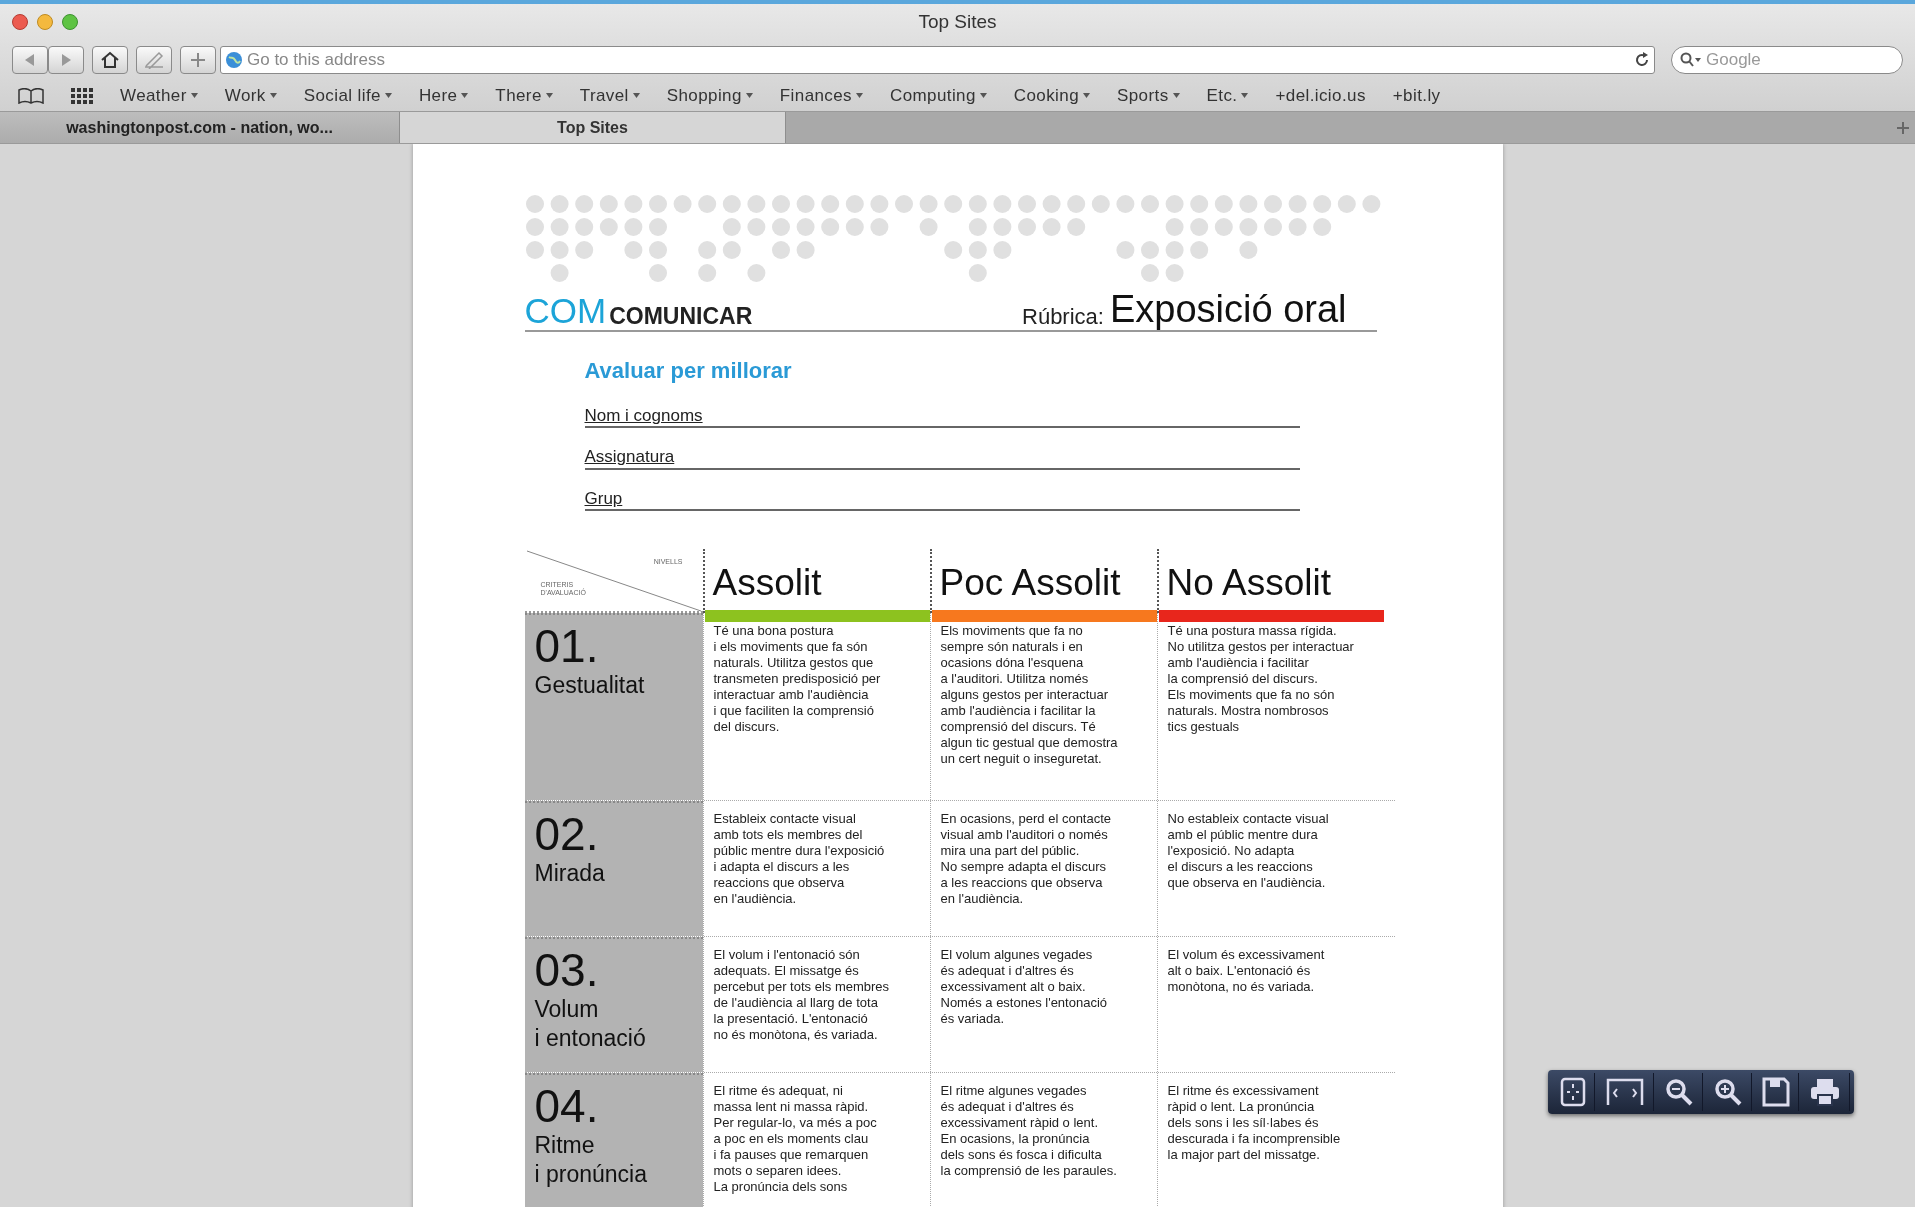  Describe the element at coordinates (567, 833) in the screenshot. I see `criterion-number: 02.` at that location.